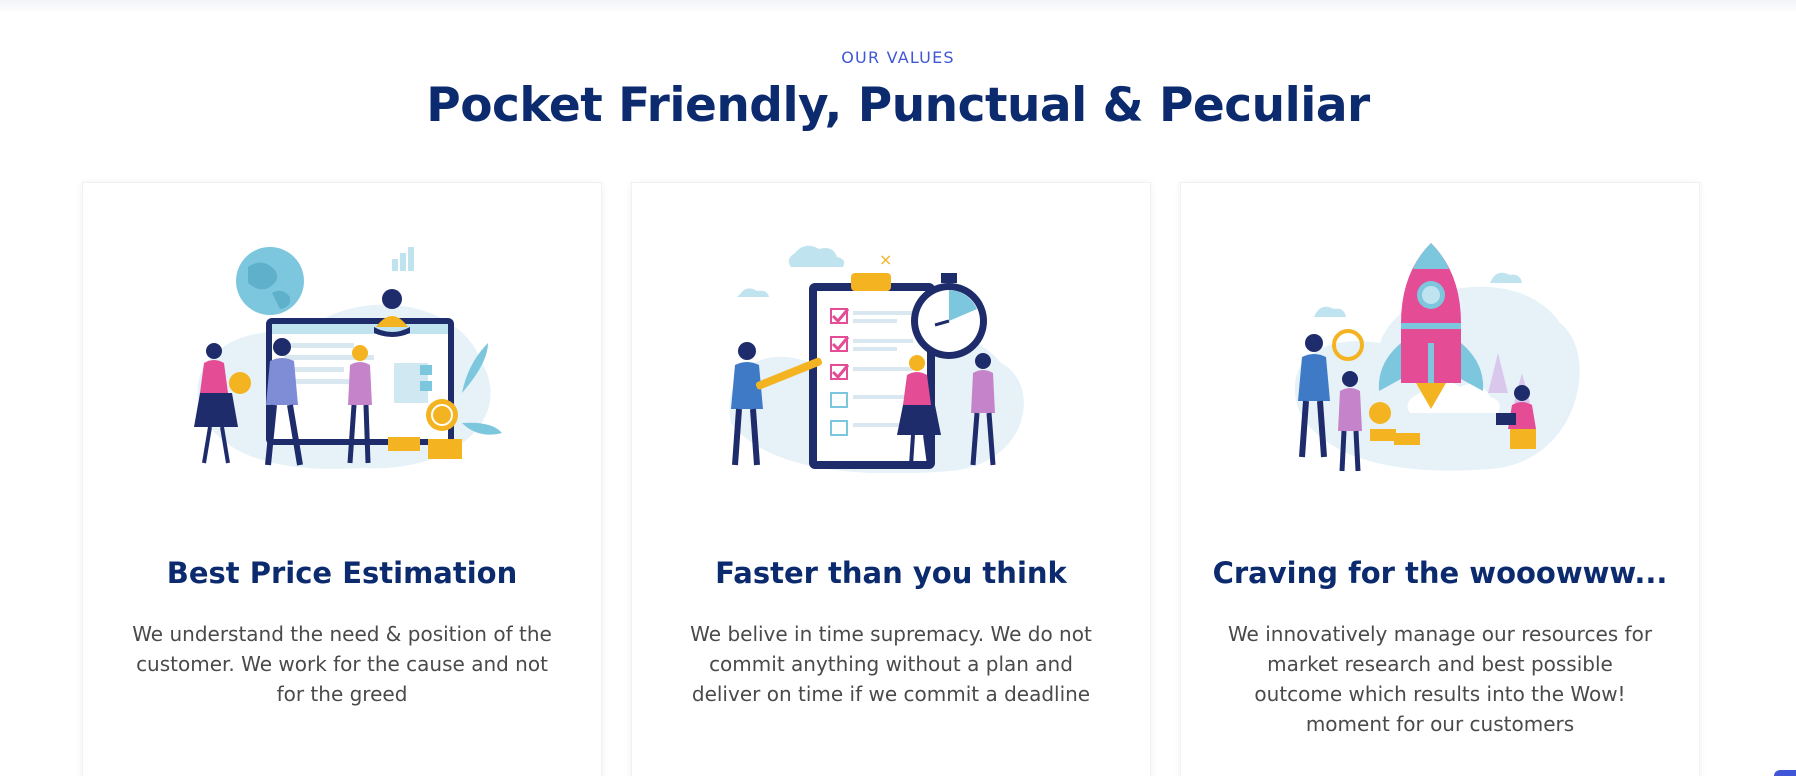 This screenshot has width=1796, height=776. Describe the element at coordinates (342, 573) in the screenshot. I see `card-title: Best Price Estimation` at that location.